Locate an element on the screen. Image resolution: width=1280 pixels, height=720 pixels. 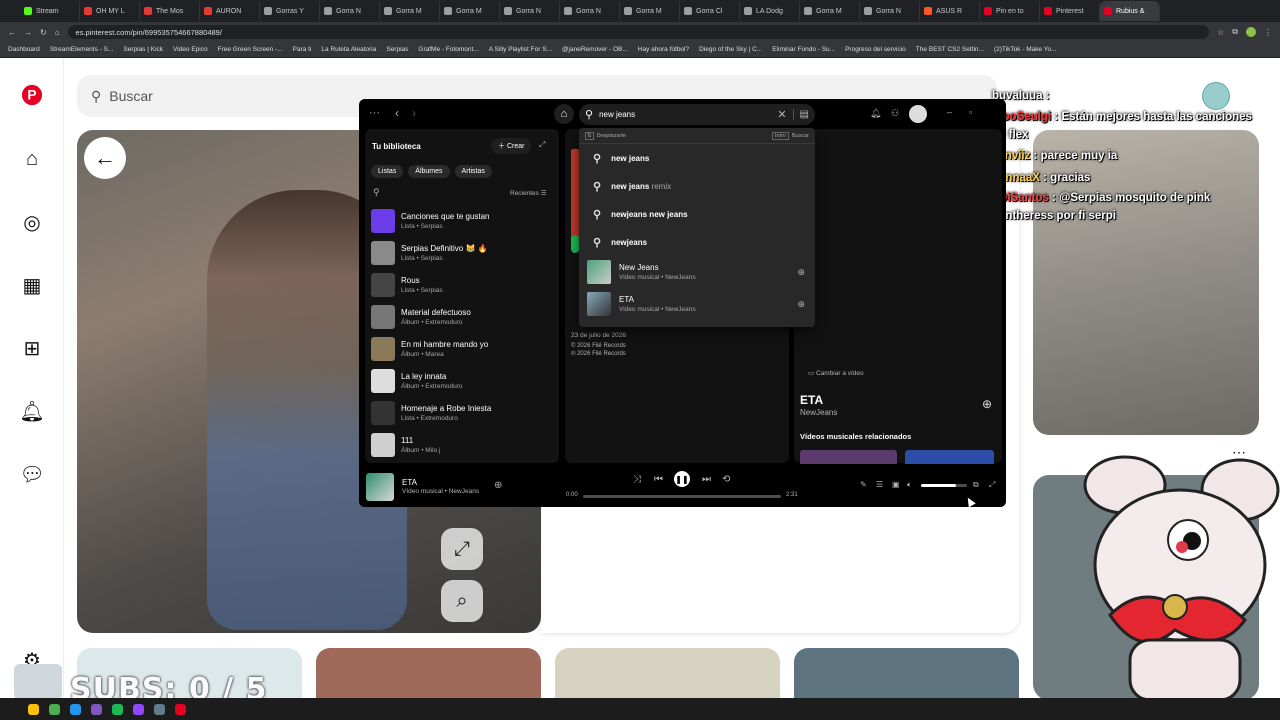
browser-tab: OH MY L is located at coordinates (110, 11).